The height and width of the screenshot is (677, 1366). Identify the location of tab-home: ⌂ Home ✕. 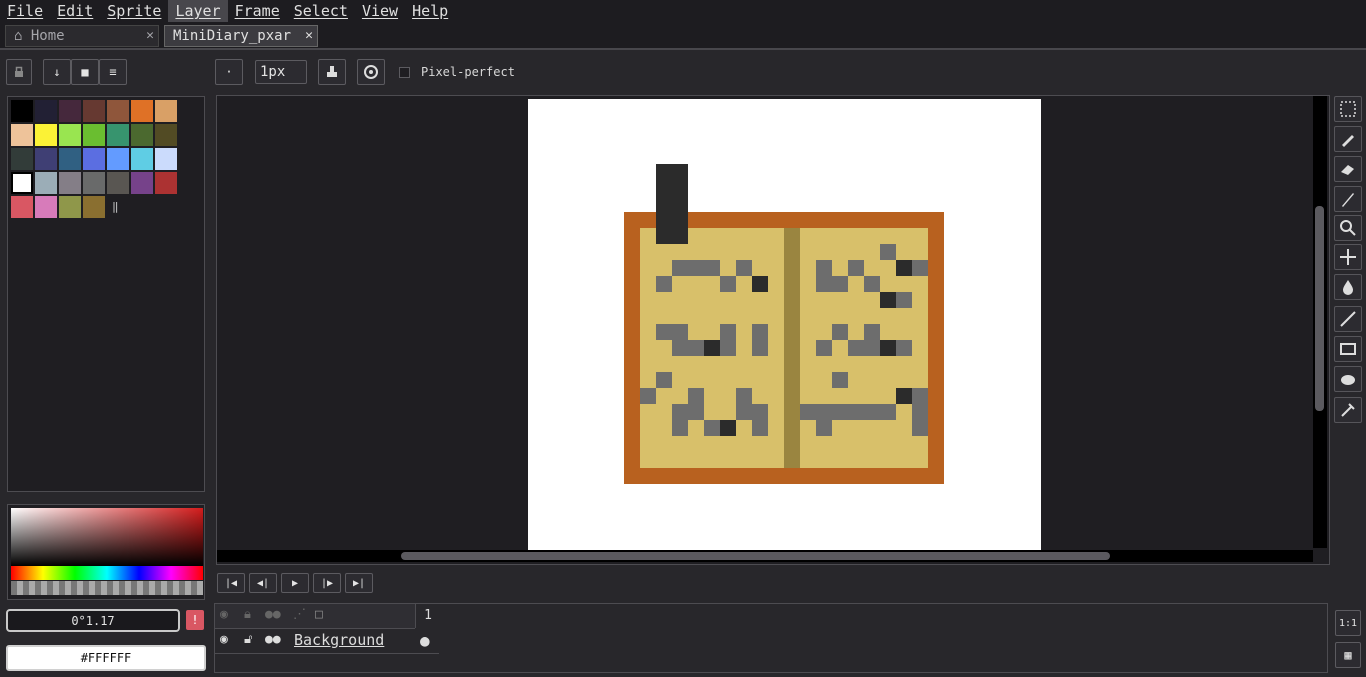
(82, 36).